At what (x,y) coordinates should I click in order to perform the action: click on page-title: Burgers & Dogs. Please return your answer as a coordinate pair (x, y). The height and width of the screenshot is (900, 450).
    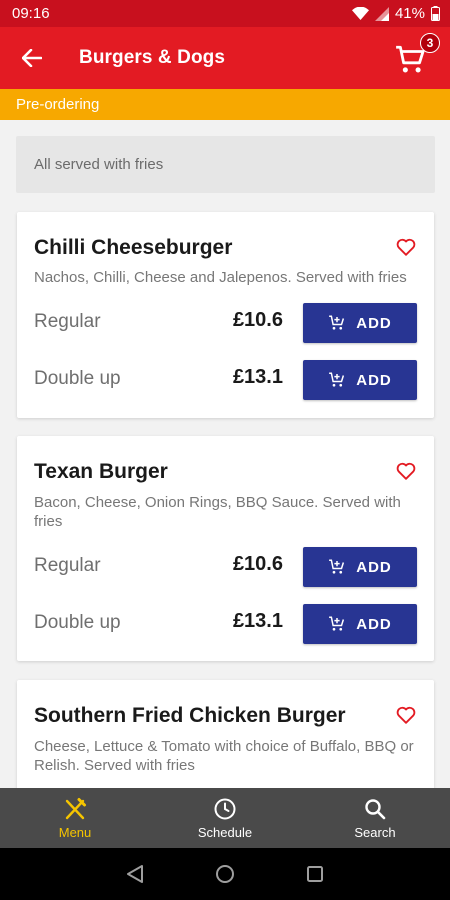
    Looking at the image, I should click on (152, 57).